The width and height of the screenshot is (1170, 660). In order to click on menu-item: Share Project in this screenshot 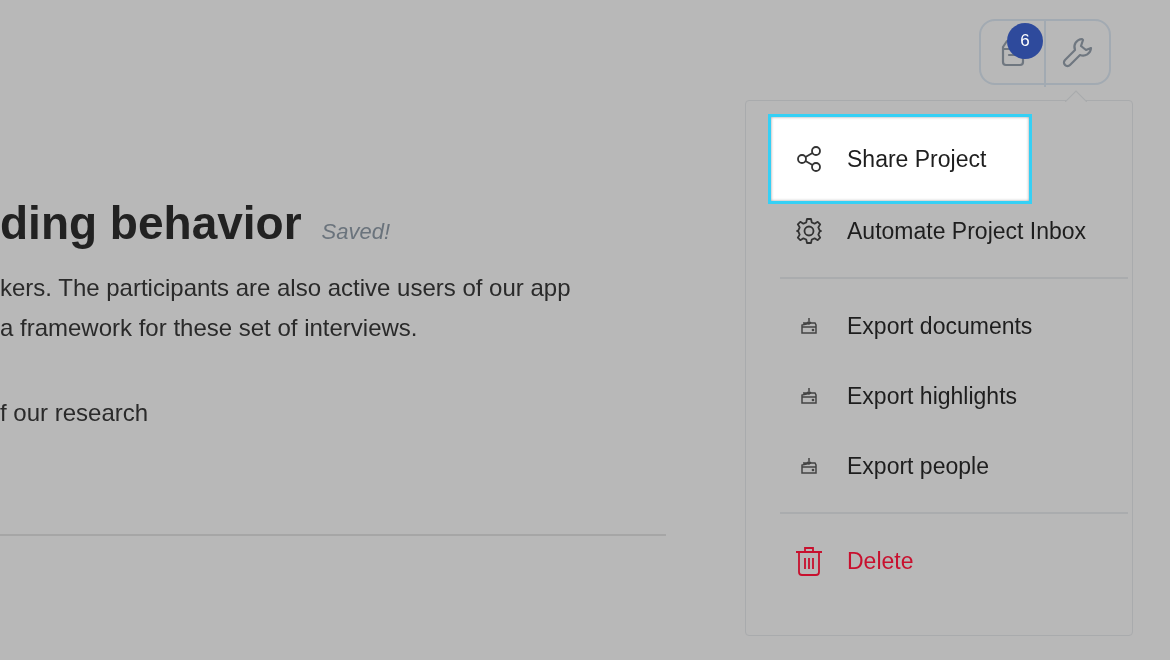, I will do `click(900, 159)`.